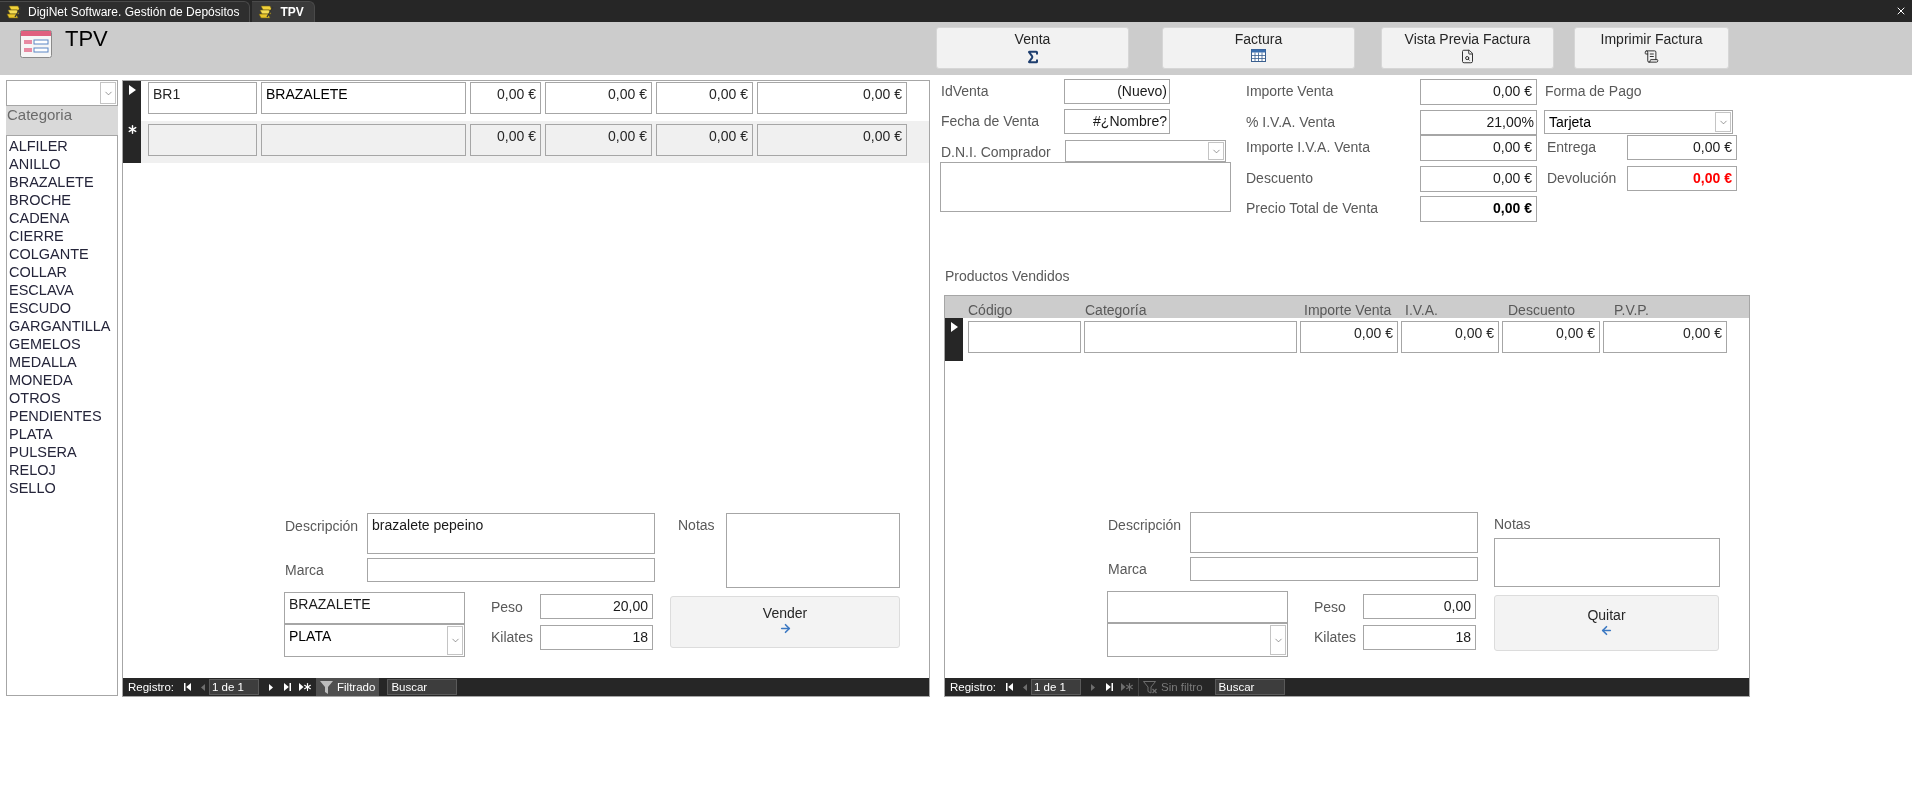 This screenshot has height=804, width=1912. What do you see at coordinates (1638, 122) in the screenshot?
I see `dropdown-field: Tarjeta` at bounding box center [1638, 122].